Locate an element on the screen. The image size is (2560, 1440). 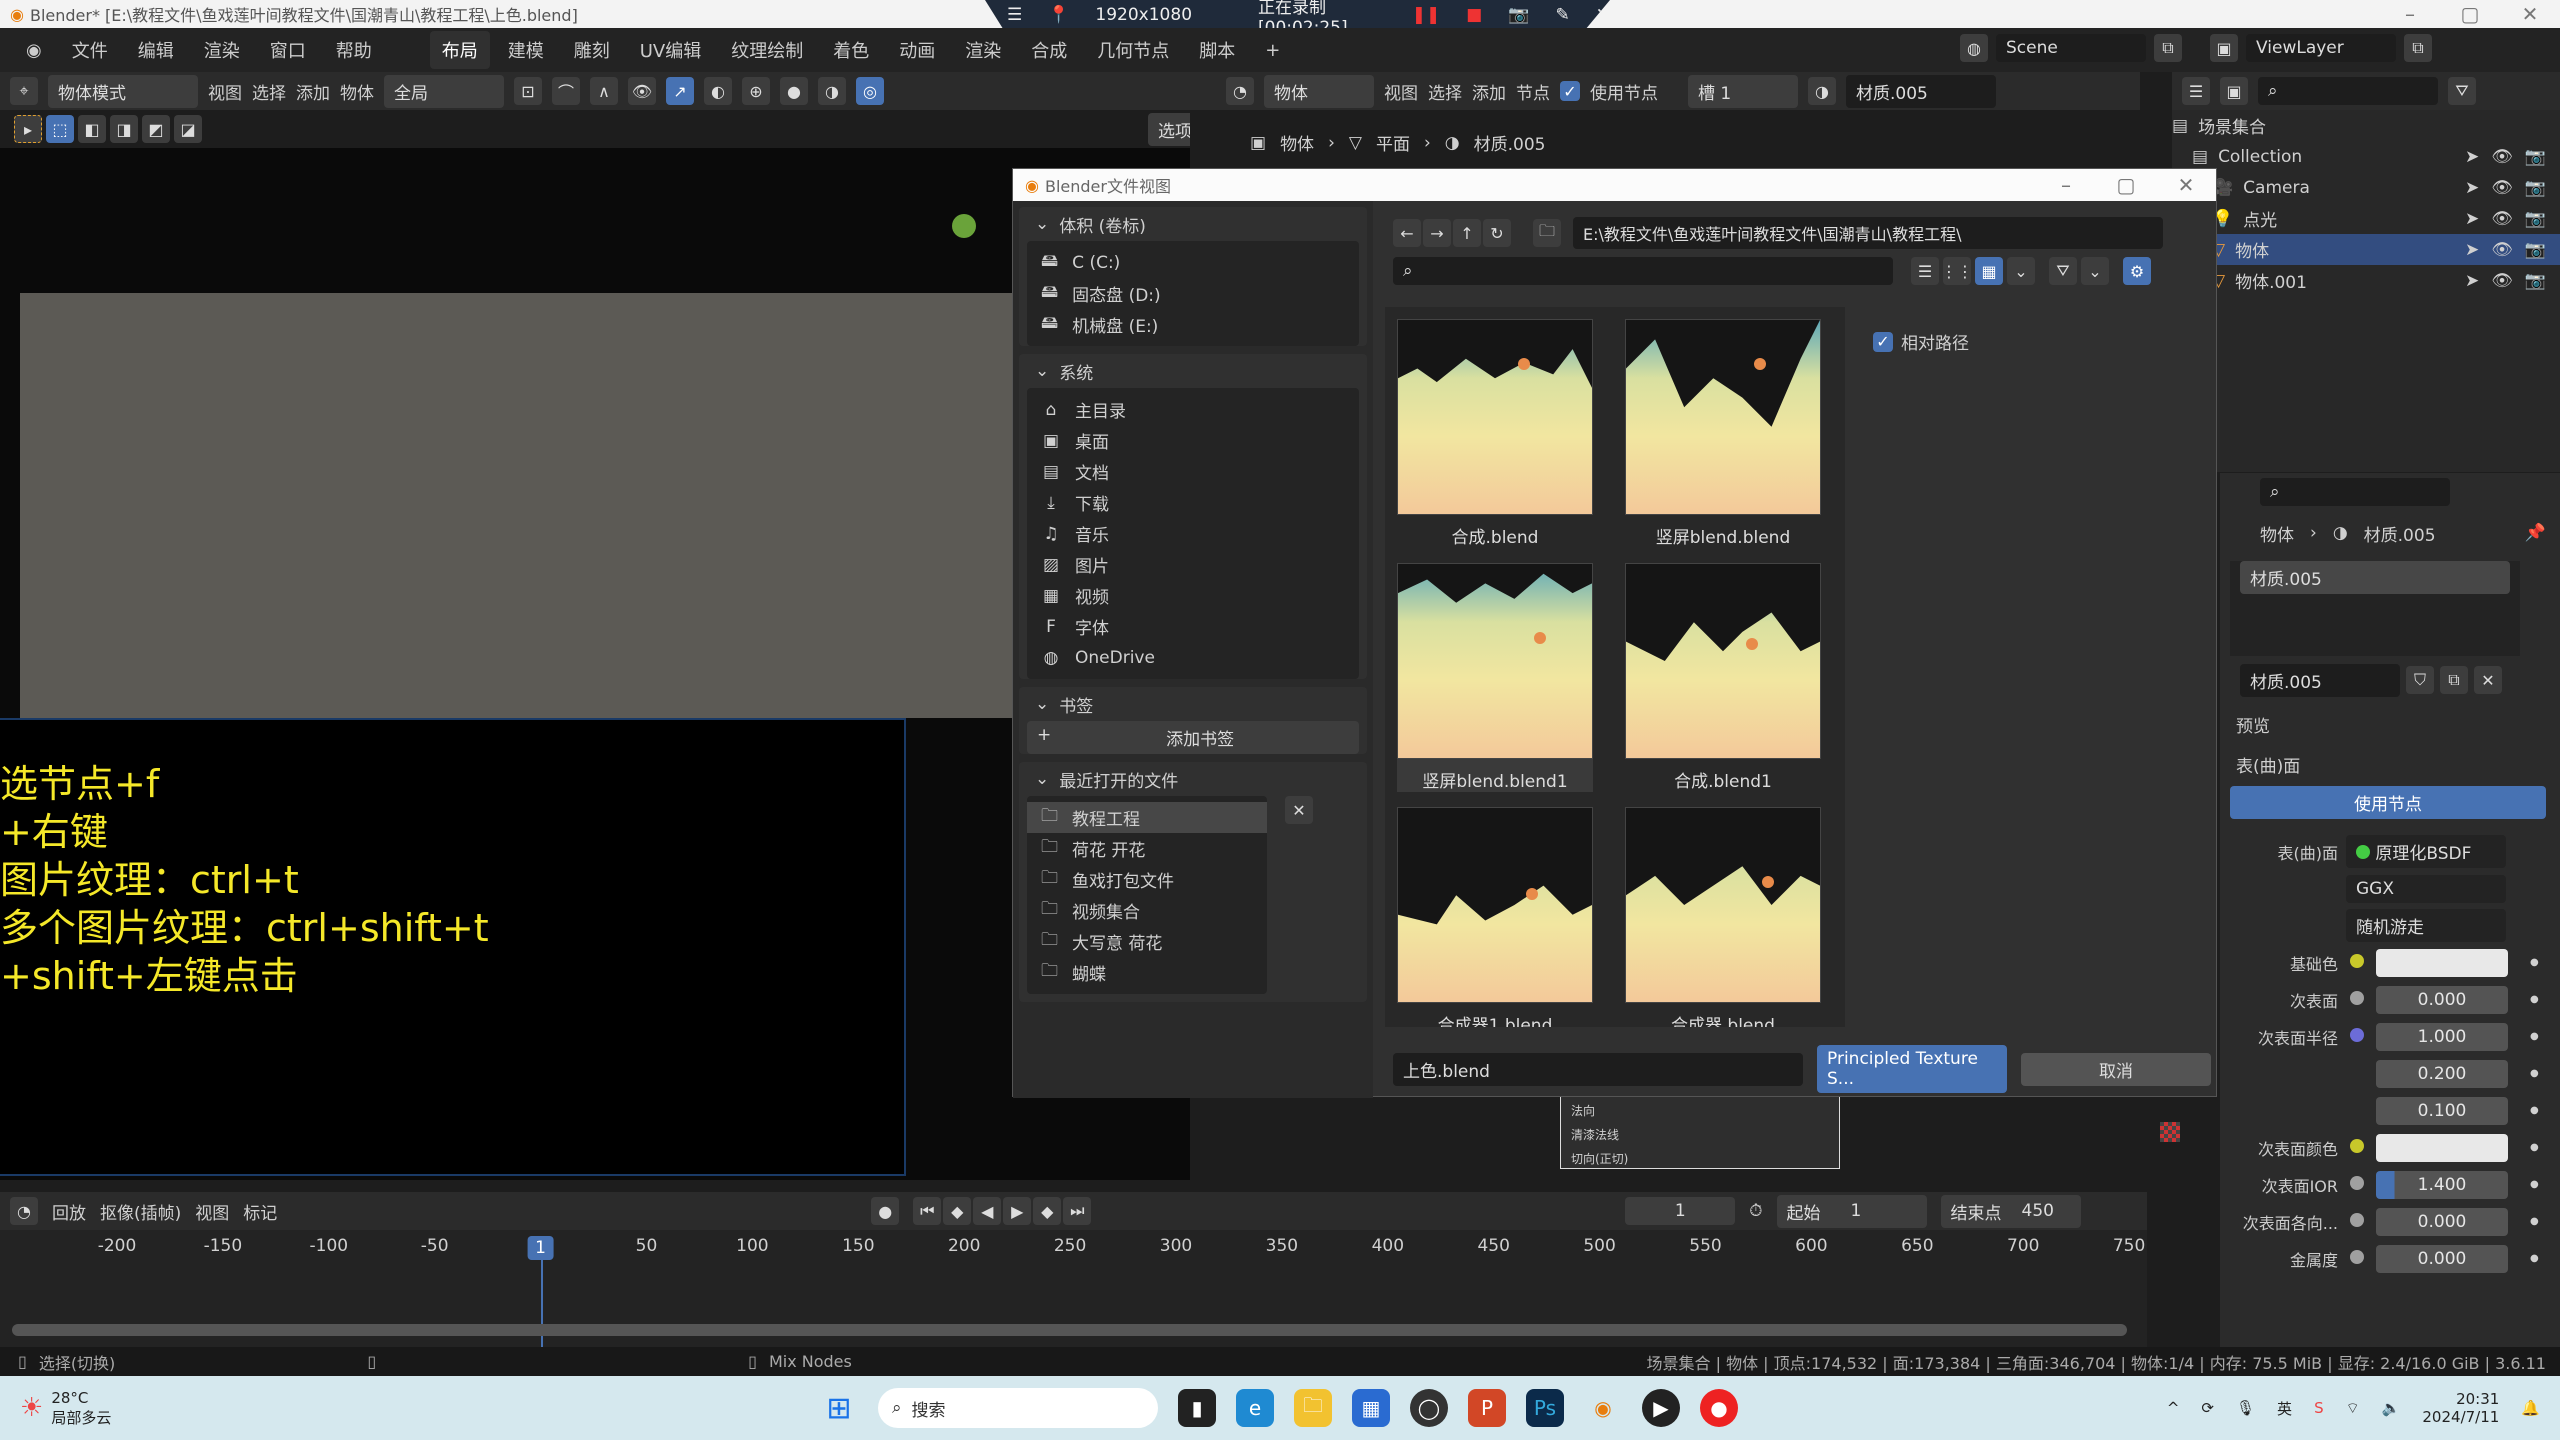
workspace-tab: 脚本 is located at coordinates (1217, 50).